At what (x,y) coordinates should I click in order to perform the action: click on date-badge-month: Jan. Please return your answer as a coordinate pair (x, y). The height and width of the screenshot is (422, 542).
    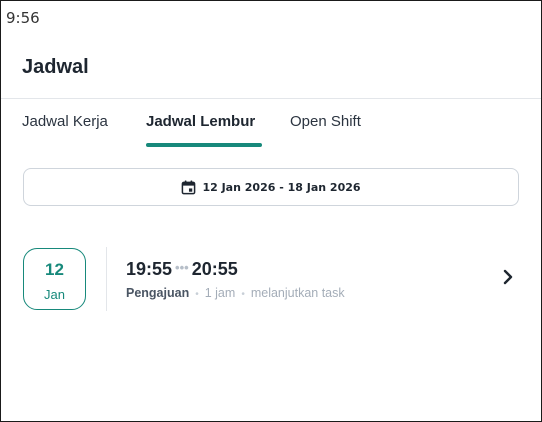
    Looking at the image, I should click on (54, 294).